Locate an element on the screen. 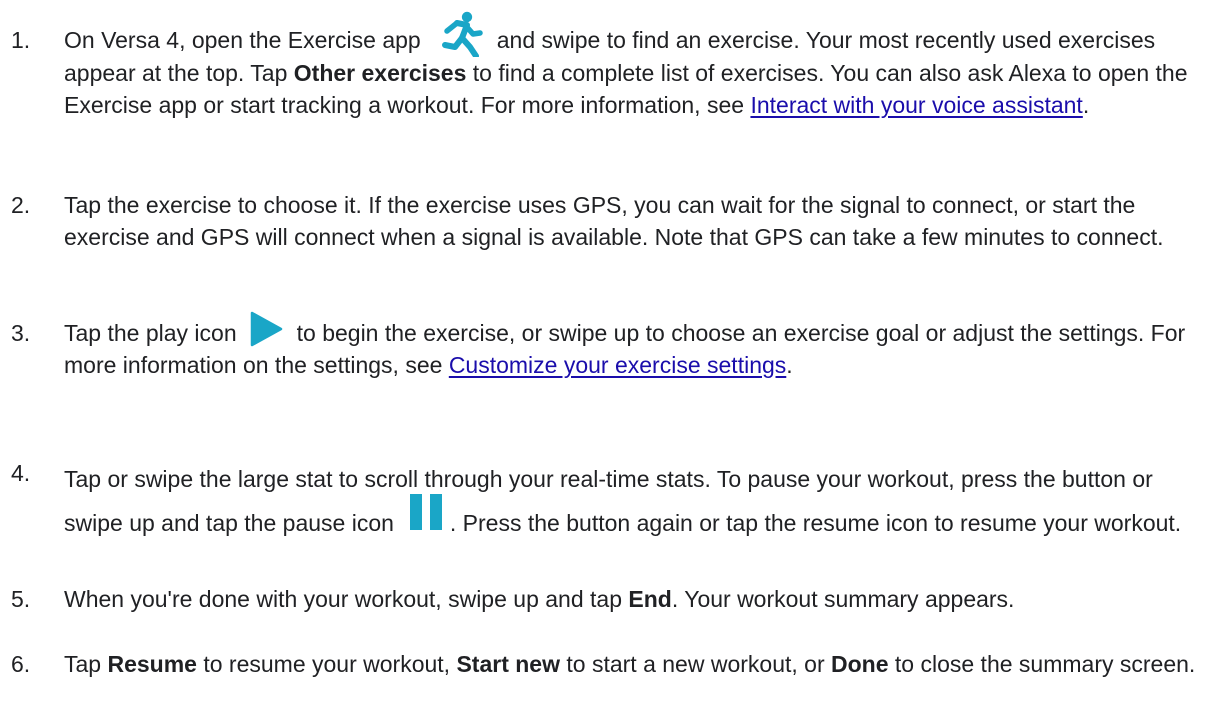  step-text-part: to close the summary screen. is located at coordinates (1042, 664).